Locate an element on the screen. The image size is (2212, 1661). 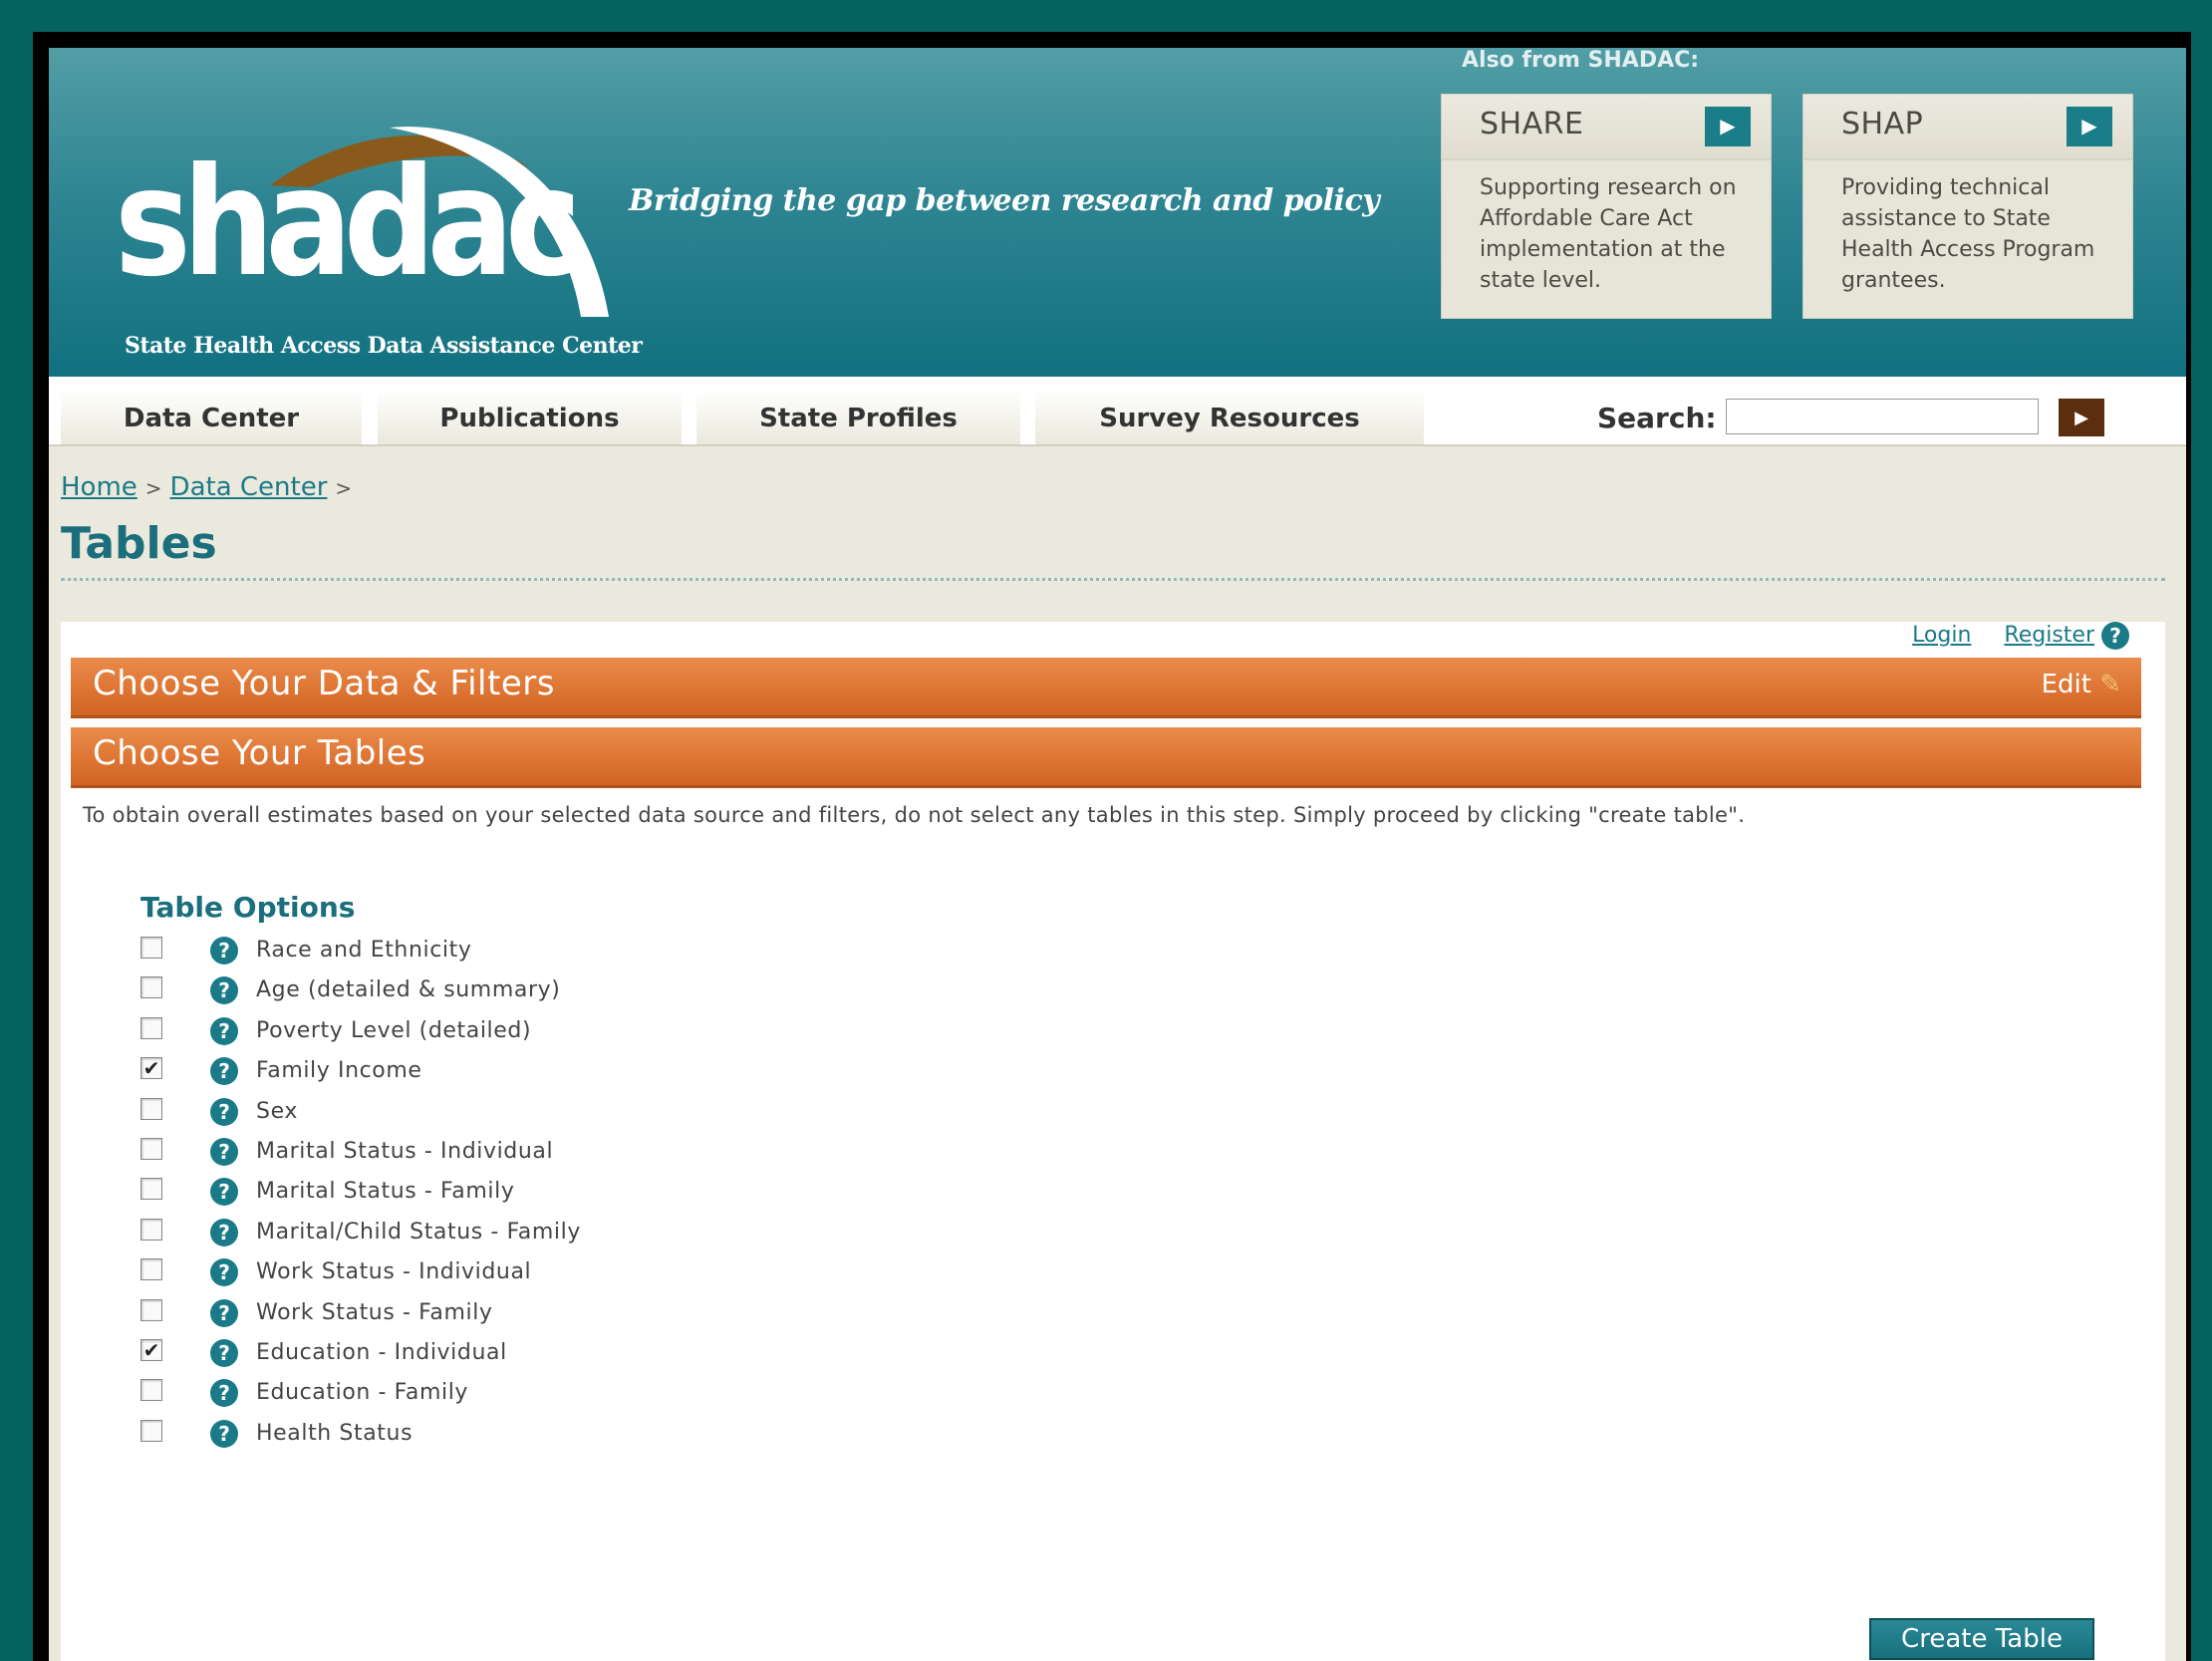
search-submit-button: ▶ is located at coordinates (2081, 417).